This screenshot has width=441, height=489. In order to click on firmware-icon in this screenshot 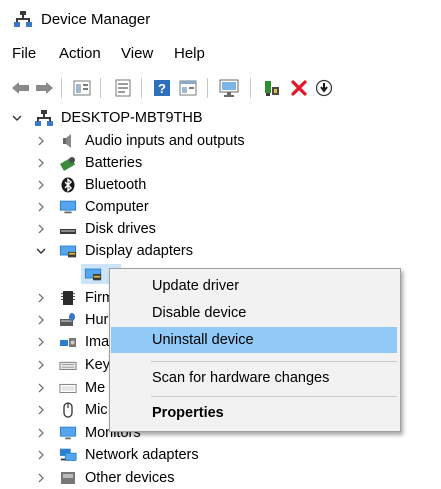, I will do `click(68, 298)`.